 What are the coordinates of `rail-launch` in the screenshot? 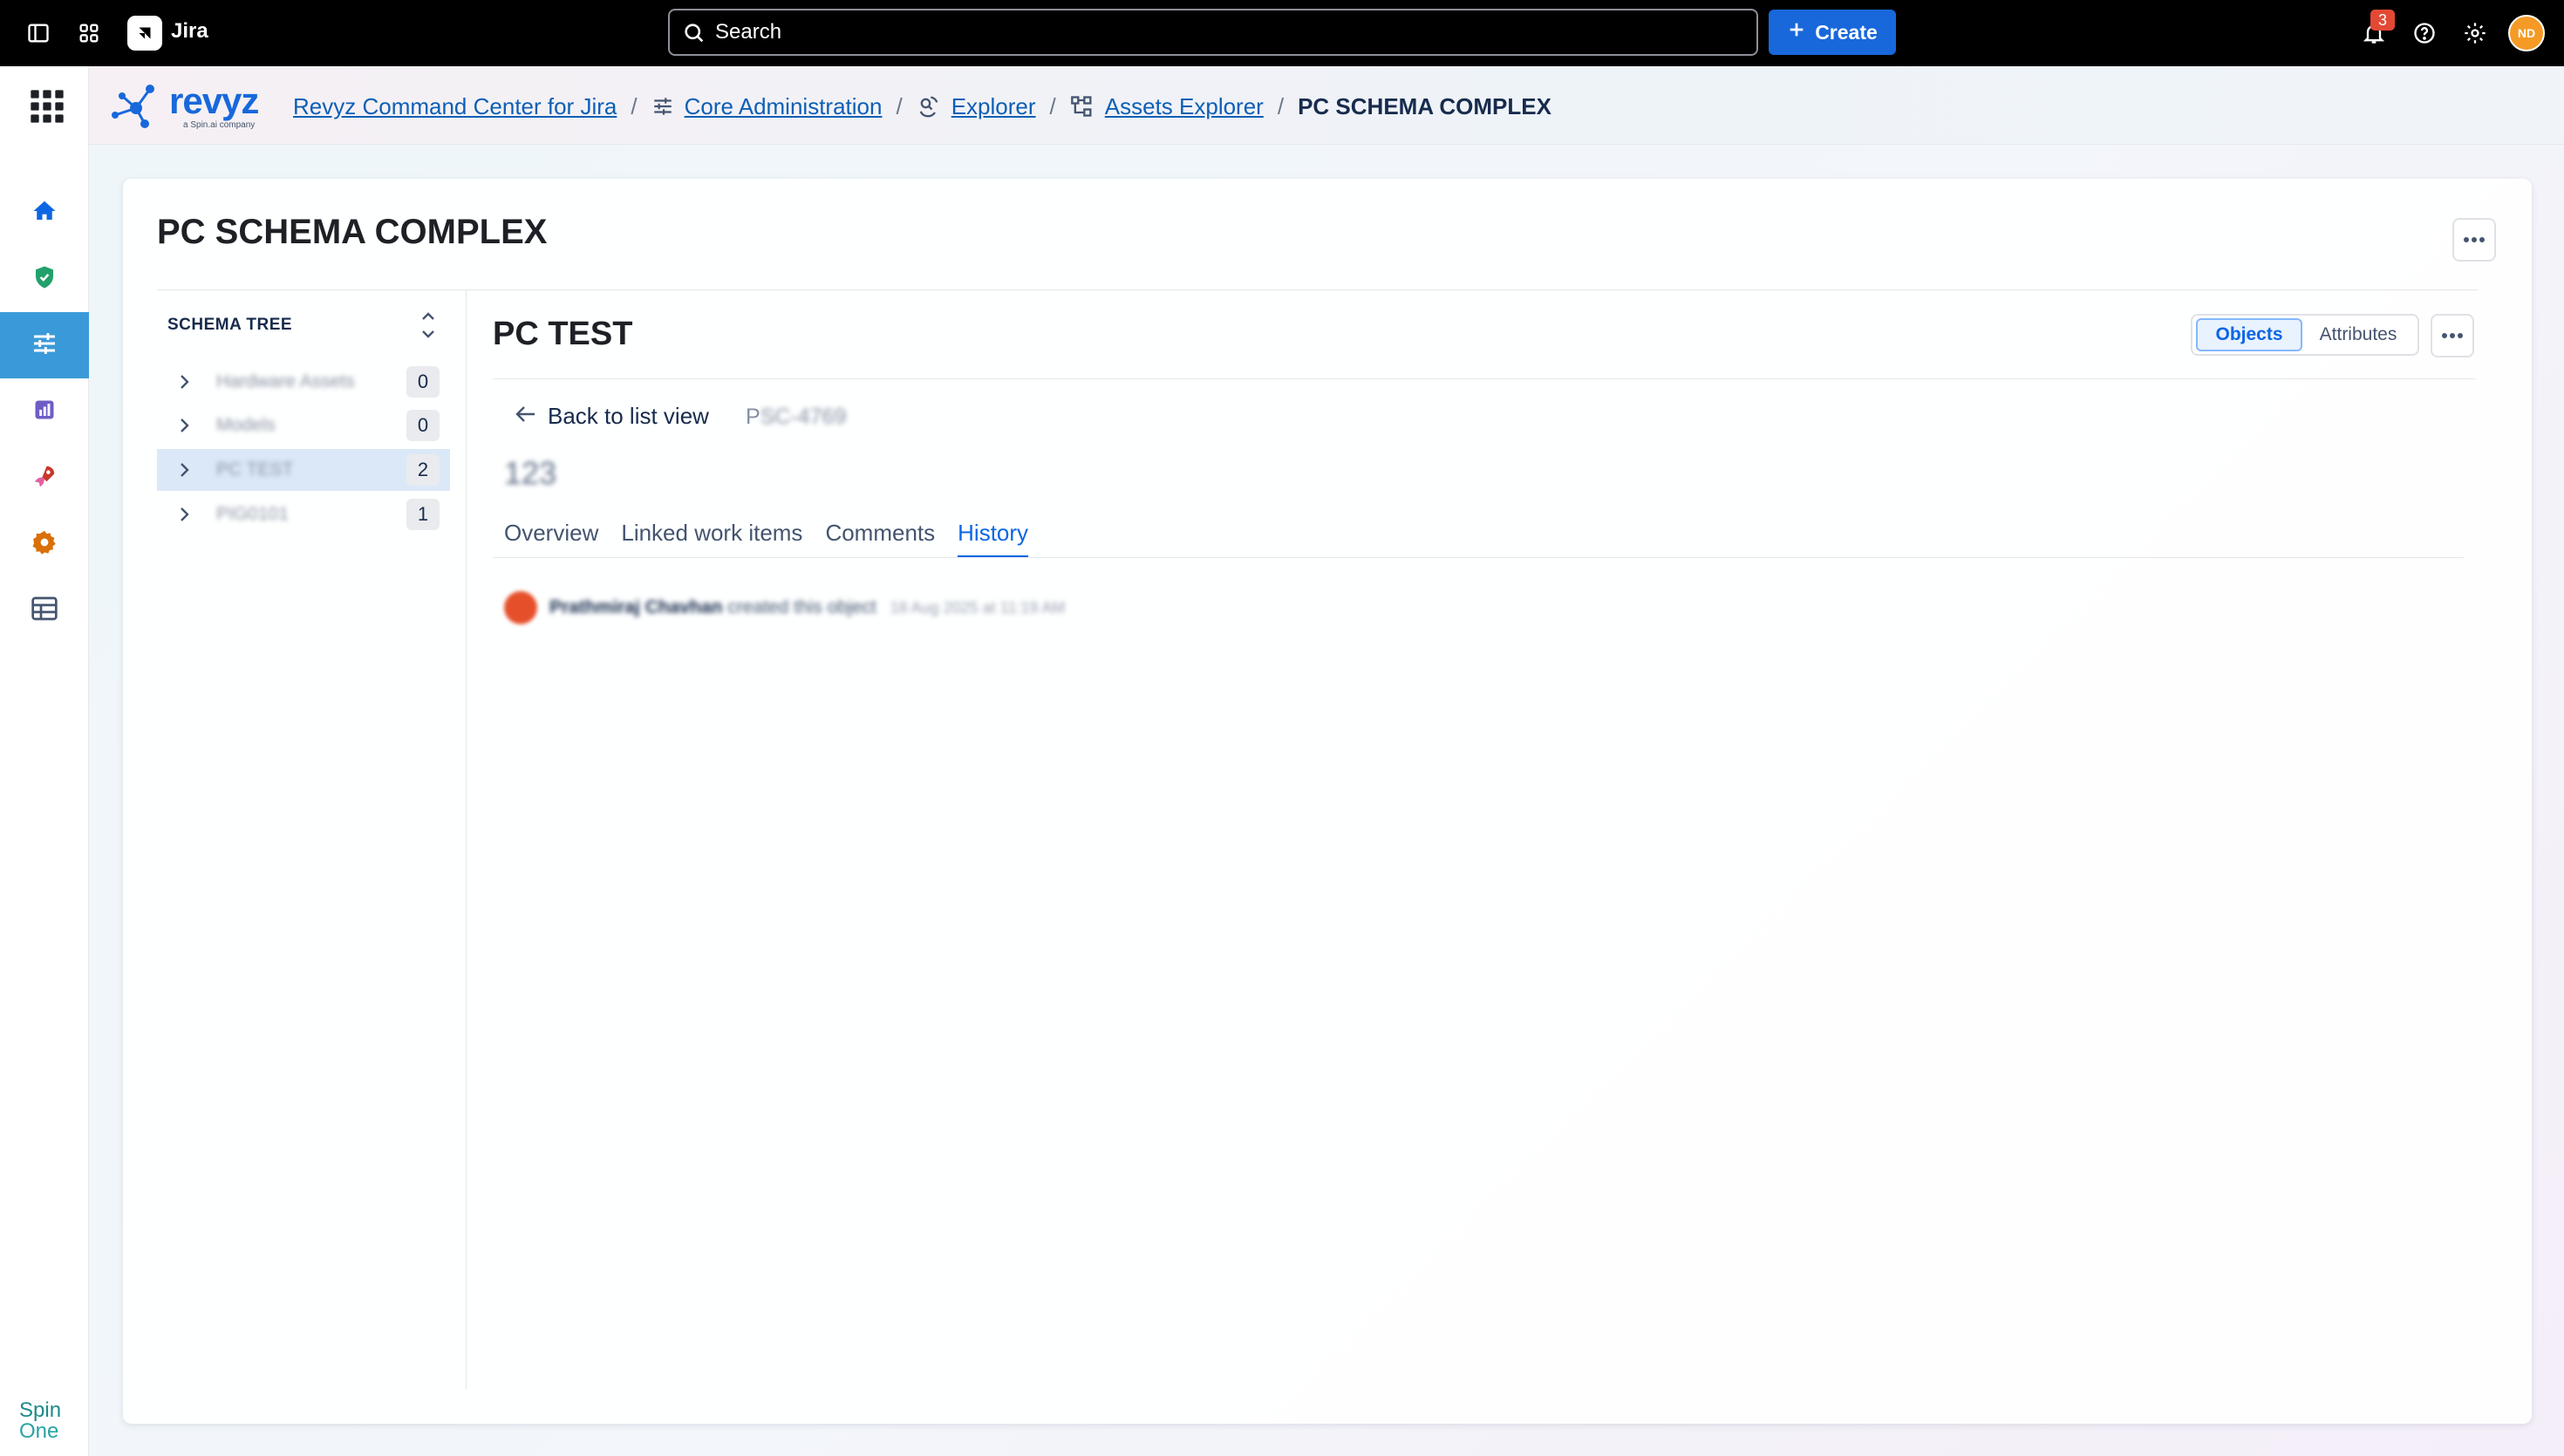 It's located at (44, 478).